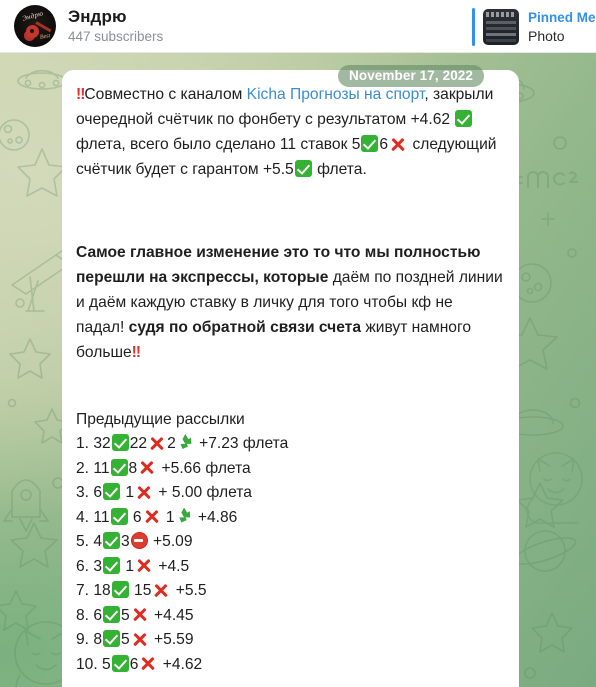 This screenshot has height=687, width=596. Describe the element at coordinates (203, 492) in the screenshot. I see `list-item-result: + 5.00 флета` at that location.